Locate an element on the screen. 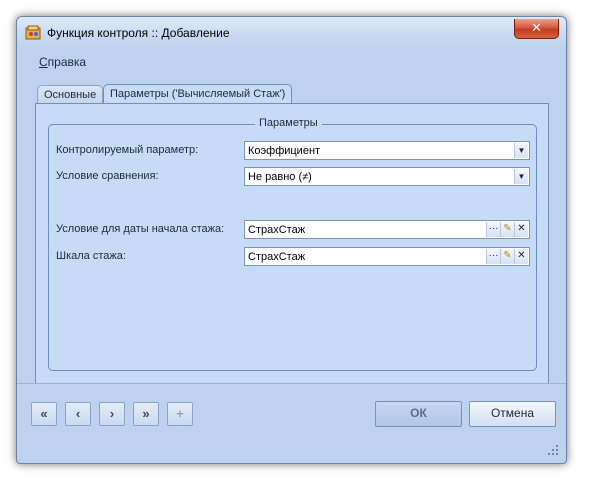 The height and width of the screenshot is (488, 591). resize-grip-icon is located at coordinates (553, 450).